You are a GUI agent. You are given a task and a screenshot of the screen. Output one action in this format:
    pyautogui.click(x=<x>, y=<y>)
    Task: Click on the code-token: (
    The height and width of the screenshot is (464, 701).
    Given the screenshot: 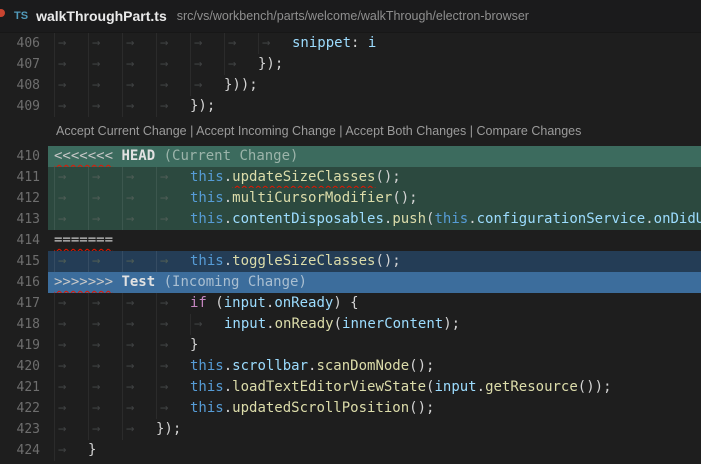 What is the action you would take?
    pyautogui.click(x=215, y=303)
    